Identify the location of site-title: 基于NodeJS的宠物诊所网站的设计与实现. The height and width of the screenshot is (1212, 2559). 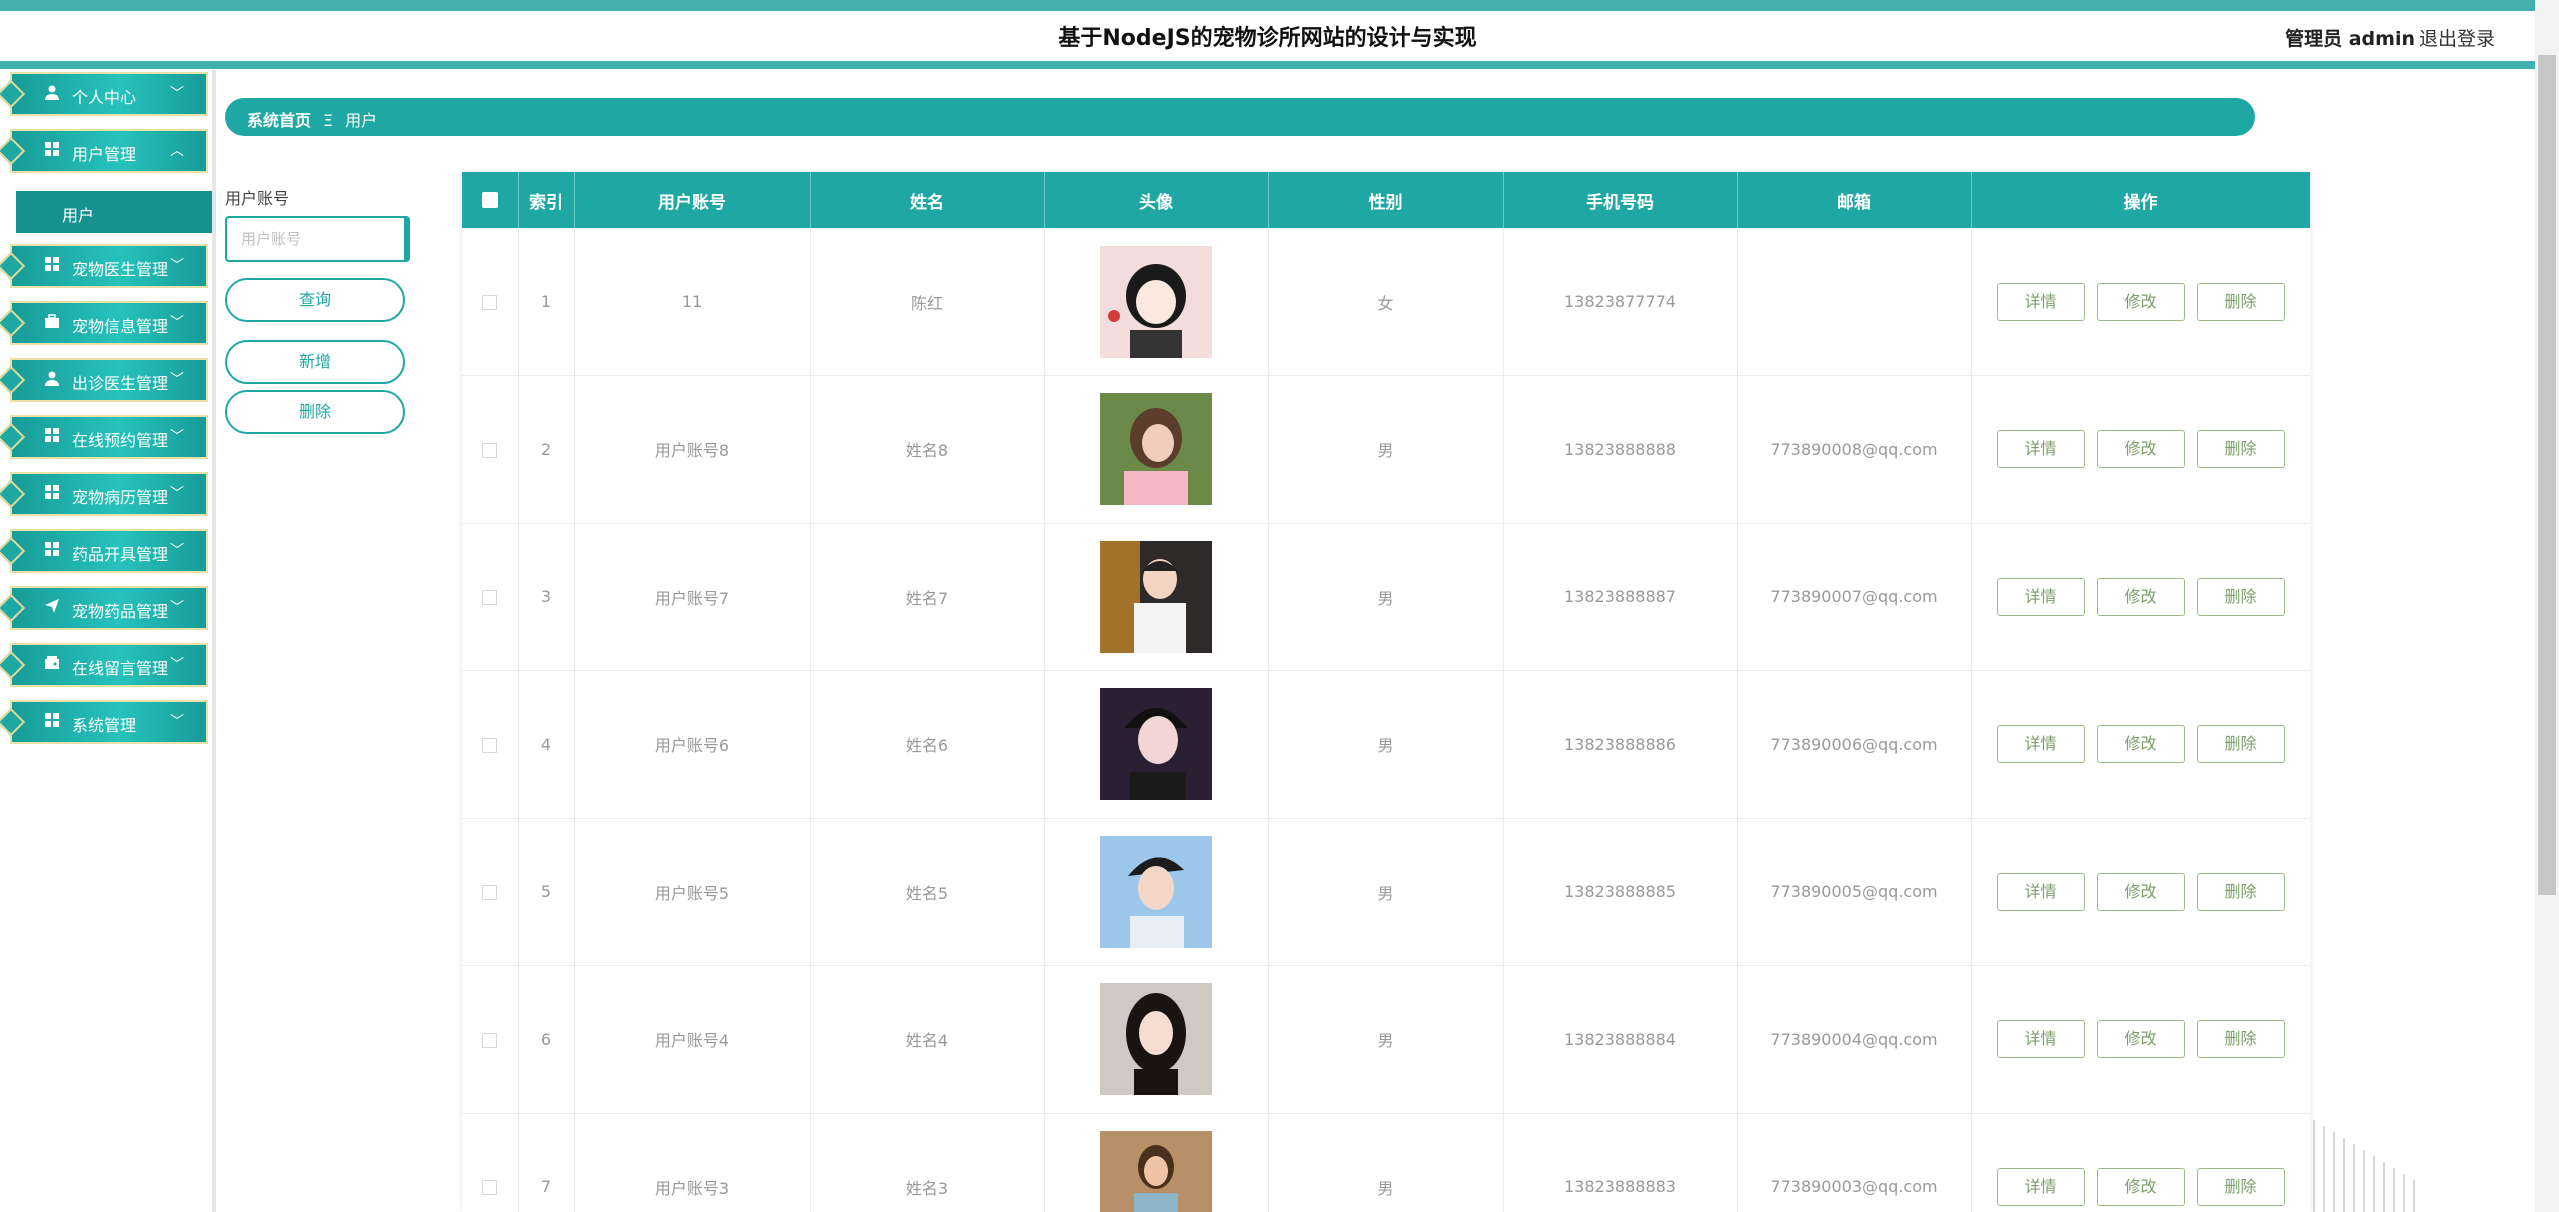
(1267, 38).